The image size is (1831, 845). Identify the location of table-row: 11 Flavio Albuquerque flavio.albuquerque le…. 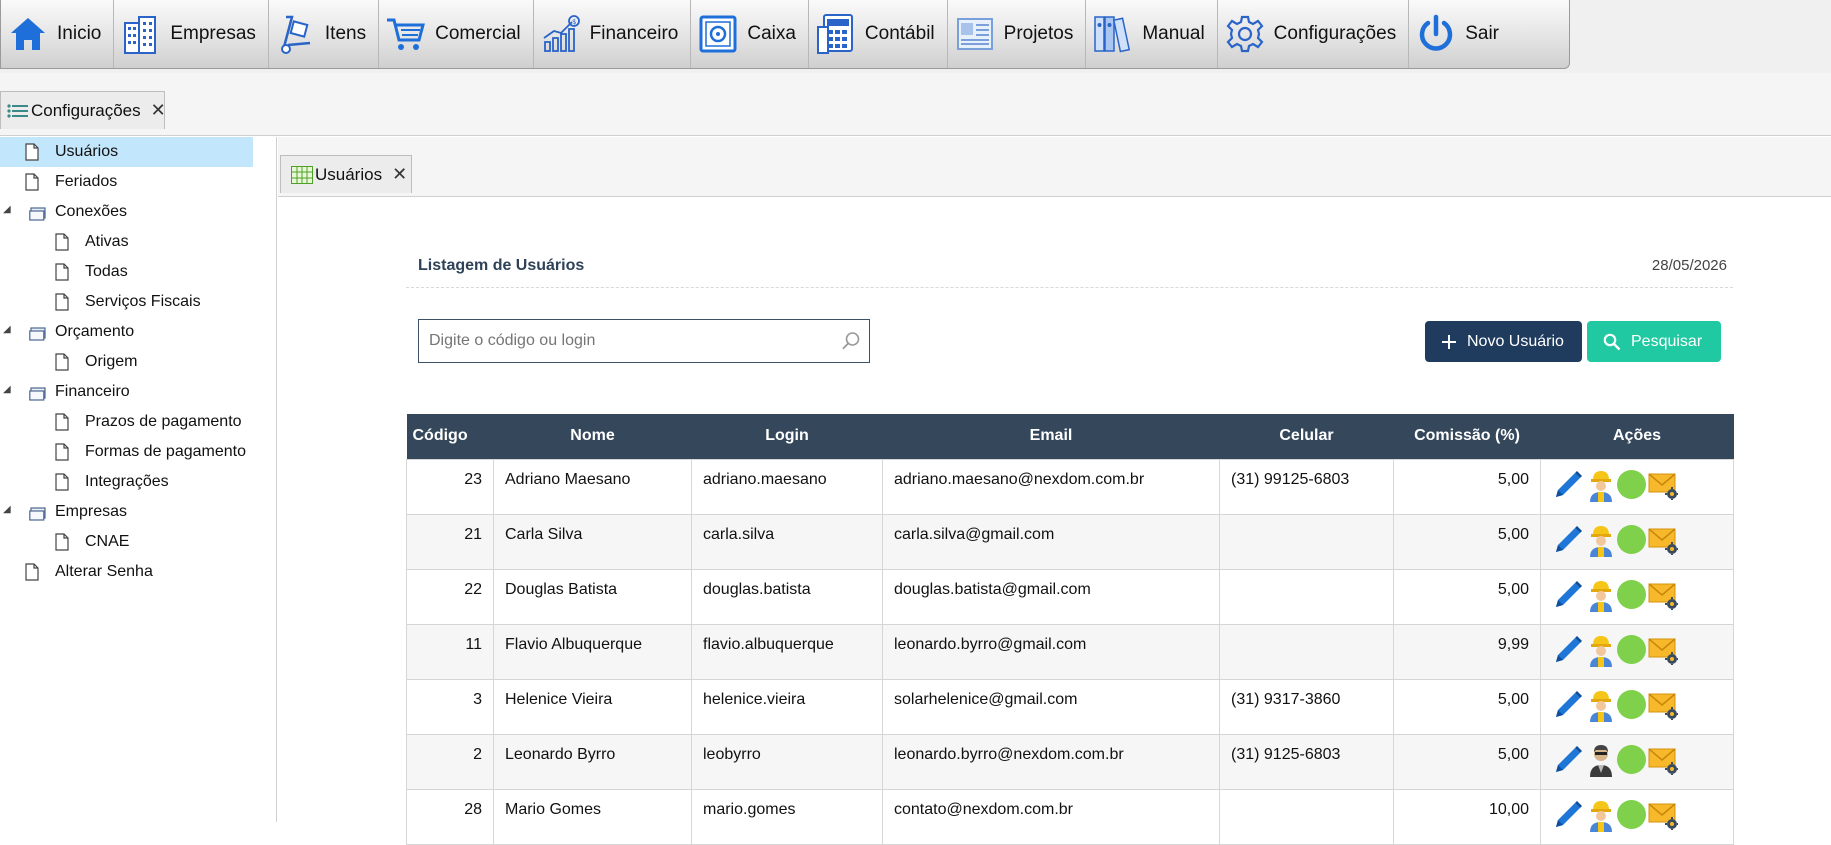
(1070, 651).